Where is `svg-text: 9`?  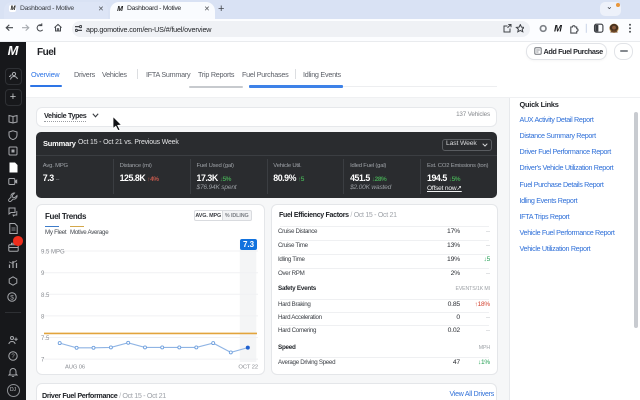
svg-text: 9 is located at coordinates (43, 274).